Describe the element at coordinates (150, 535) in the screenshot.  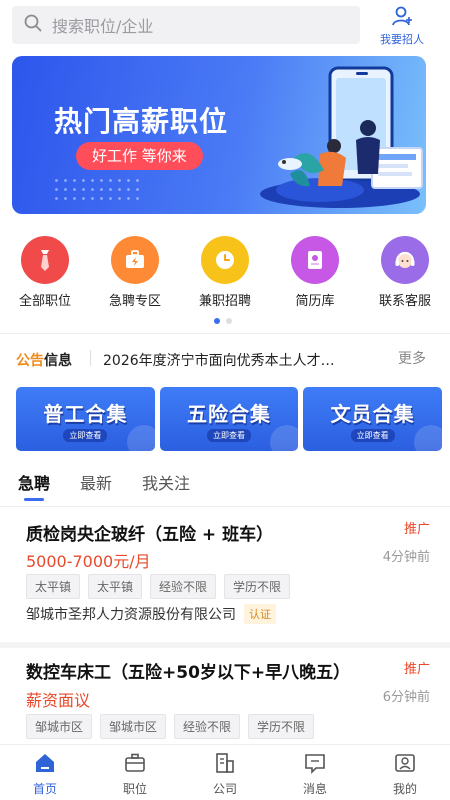
I see `job-title: 质检岗央企玻纤（五险 + 班车）` at that location.